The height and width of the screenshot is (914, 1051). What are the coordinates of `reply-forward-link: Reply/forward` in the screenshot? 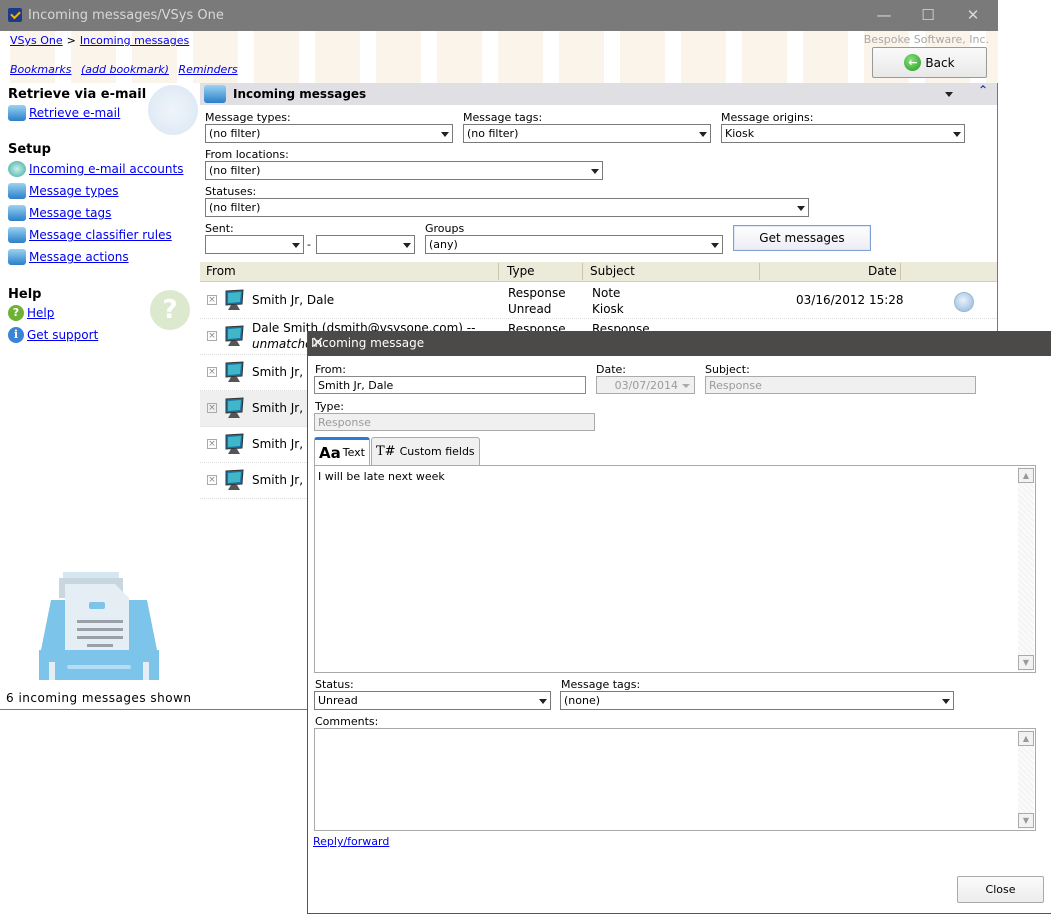 It's located at (351, 841).